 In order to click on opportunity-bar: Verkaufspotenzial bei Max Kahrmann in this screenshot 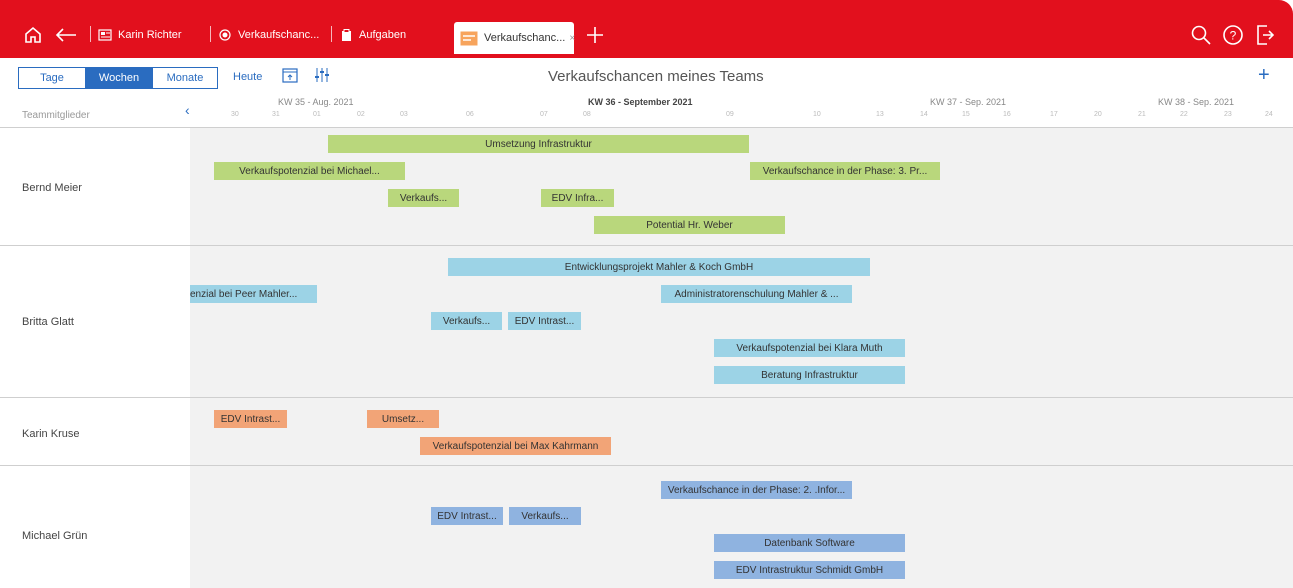, I will do `click(515, 446)`.